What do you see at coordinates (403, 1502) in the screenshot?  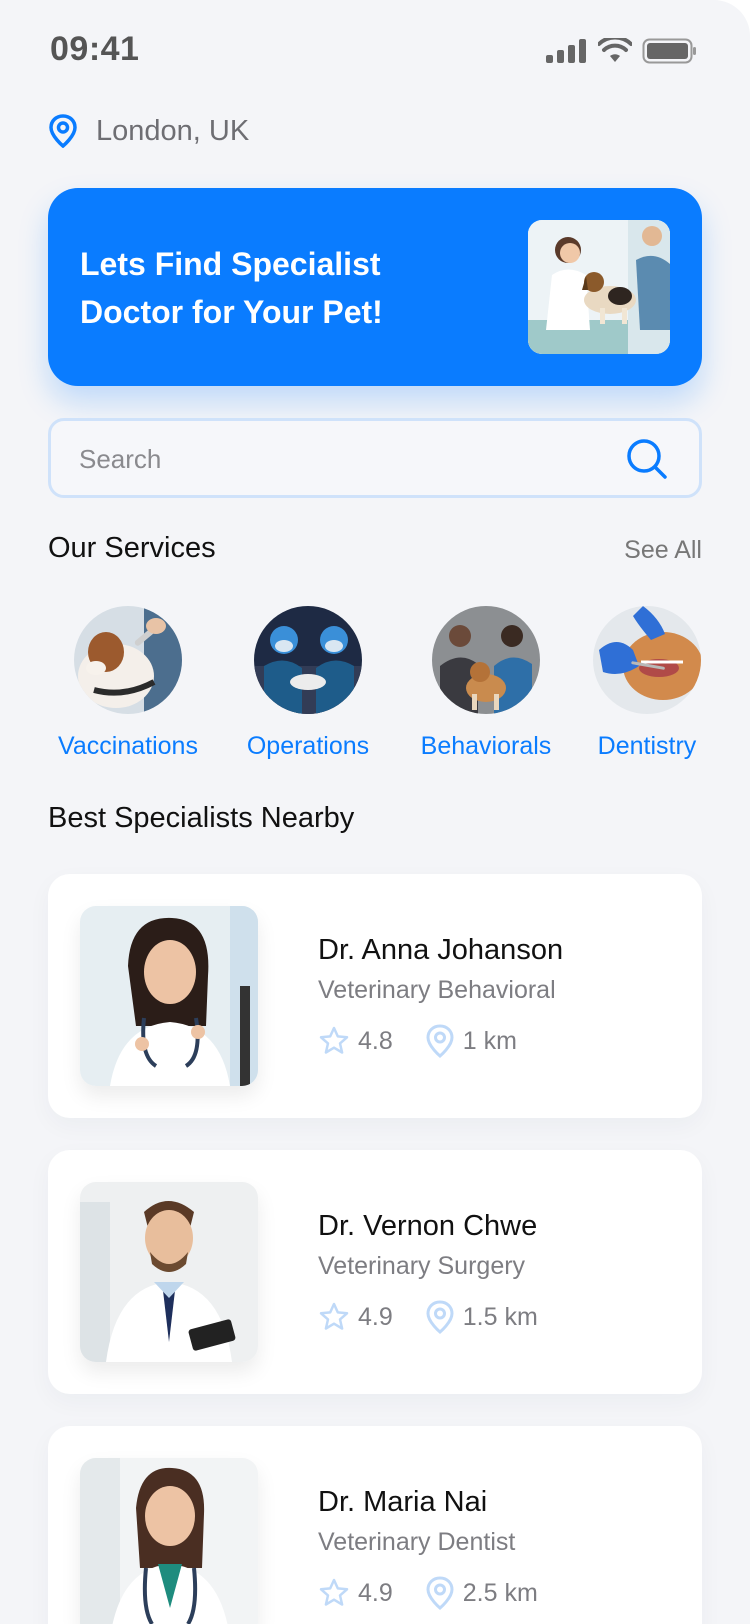 I see `doctor-name: Dr. Maria Nai` at bounding box center [403, 1502].